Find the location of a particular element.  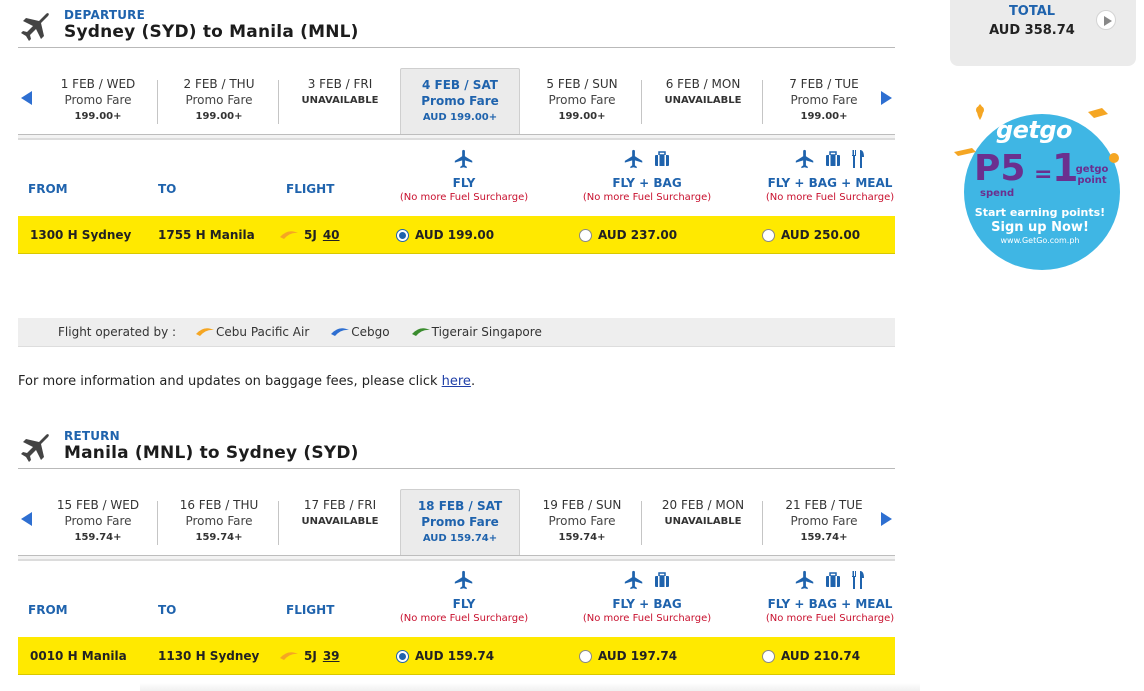

date-option: 1 FEB / WED Promo Fare 199.00+ is located at coordinates (98, 101).